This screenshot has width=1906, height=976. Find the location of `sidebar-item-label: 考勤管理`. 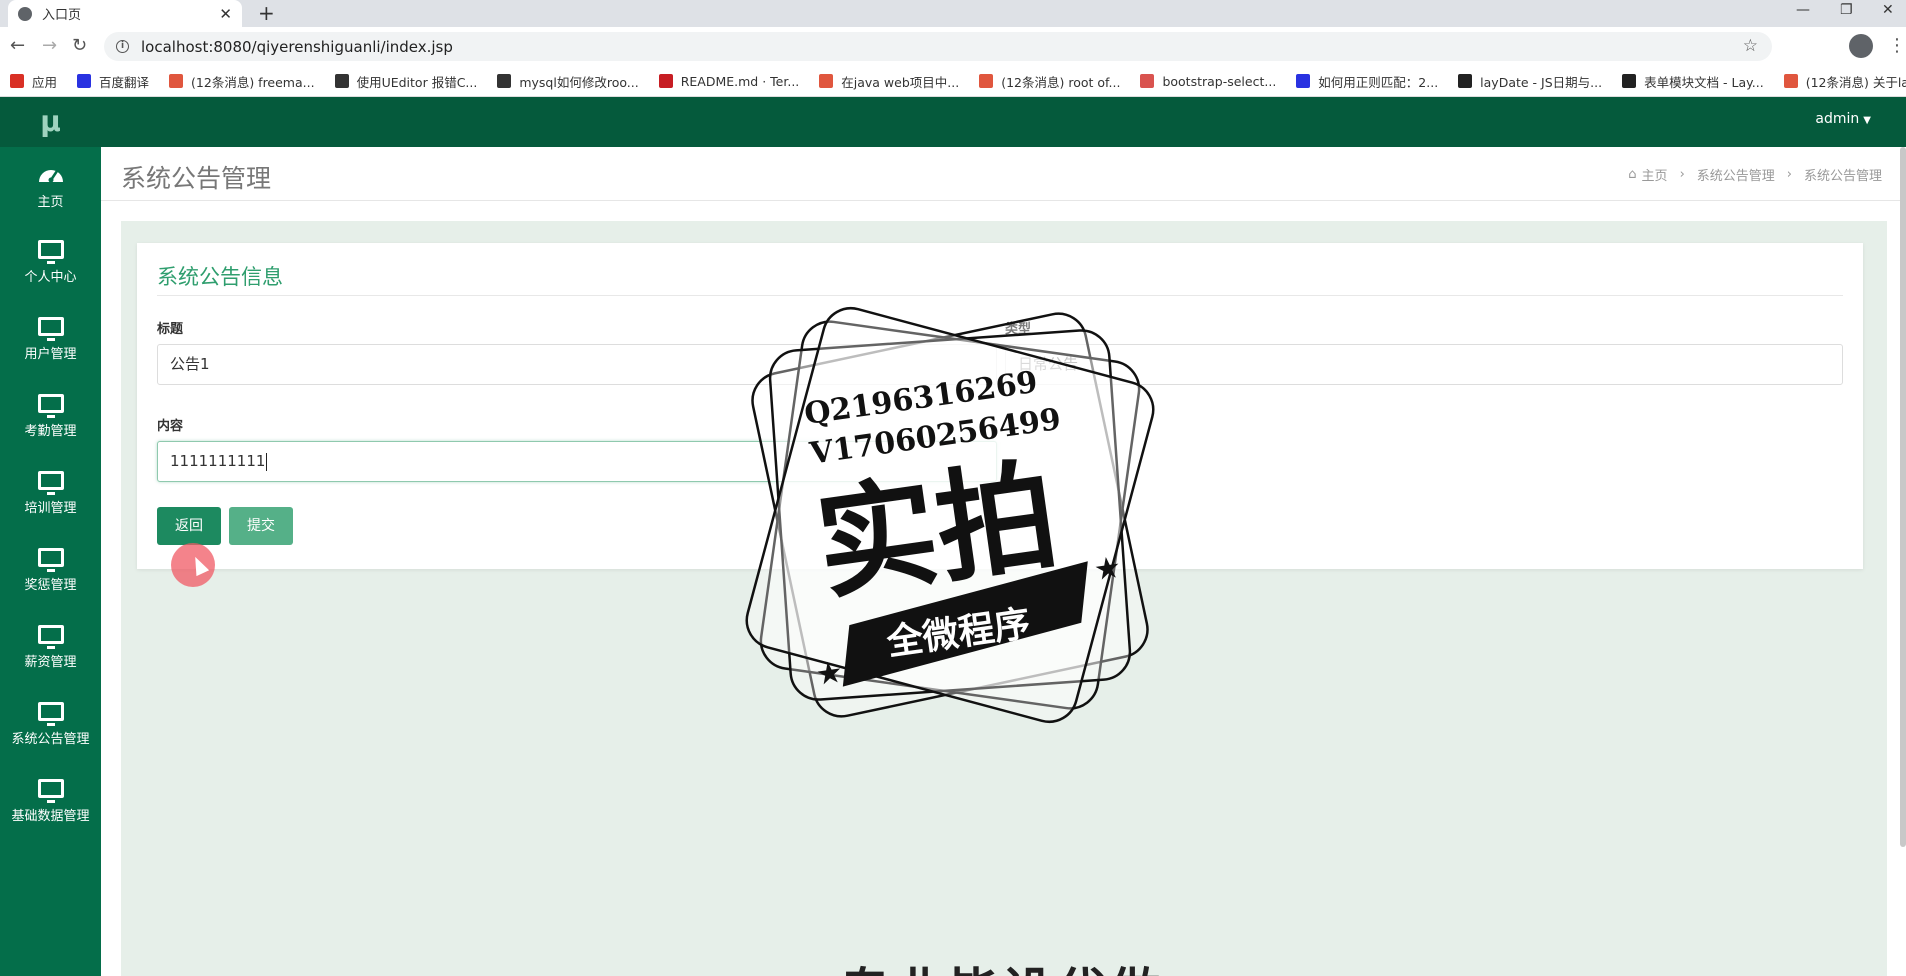

sidebar-item-label: 考勤管理 is located at coordinates (50, 431).